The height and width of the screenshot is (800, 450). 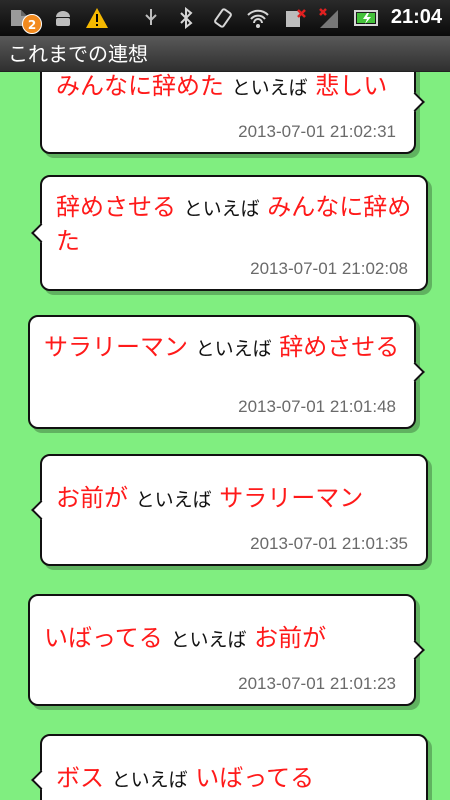 What do you see at coordinates (186, 18) in the screenshot?
I see `bluetooth-icon` at bounding box center [186, 18].